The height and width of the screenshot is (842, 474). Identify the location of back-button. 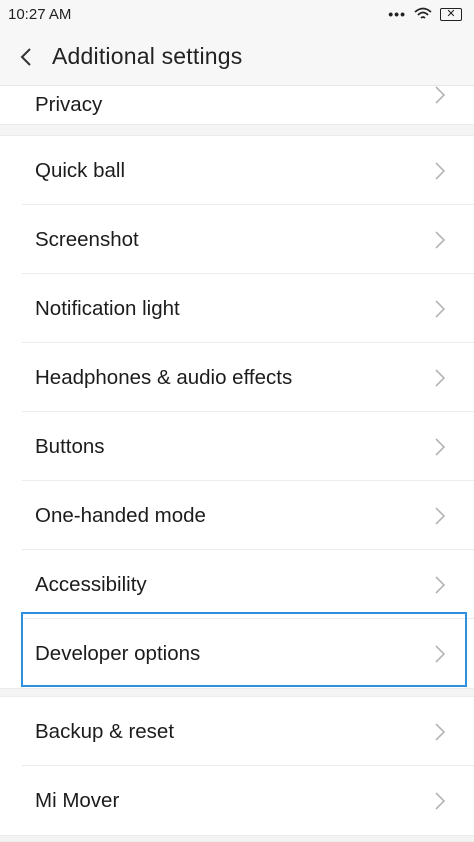
(26, 56).